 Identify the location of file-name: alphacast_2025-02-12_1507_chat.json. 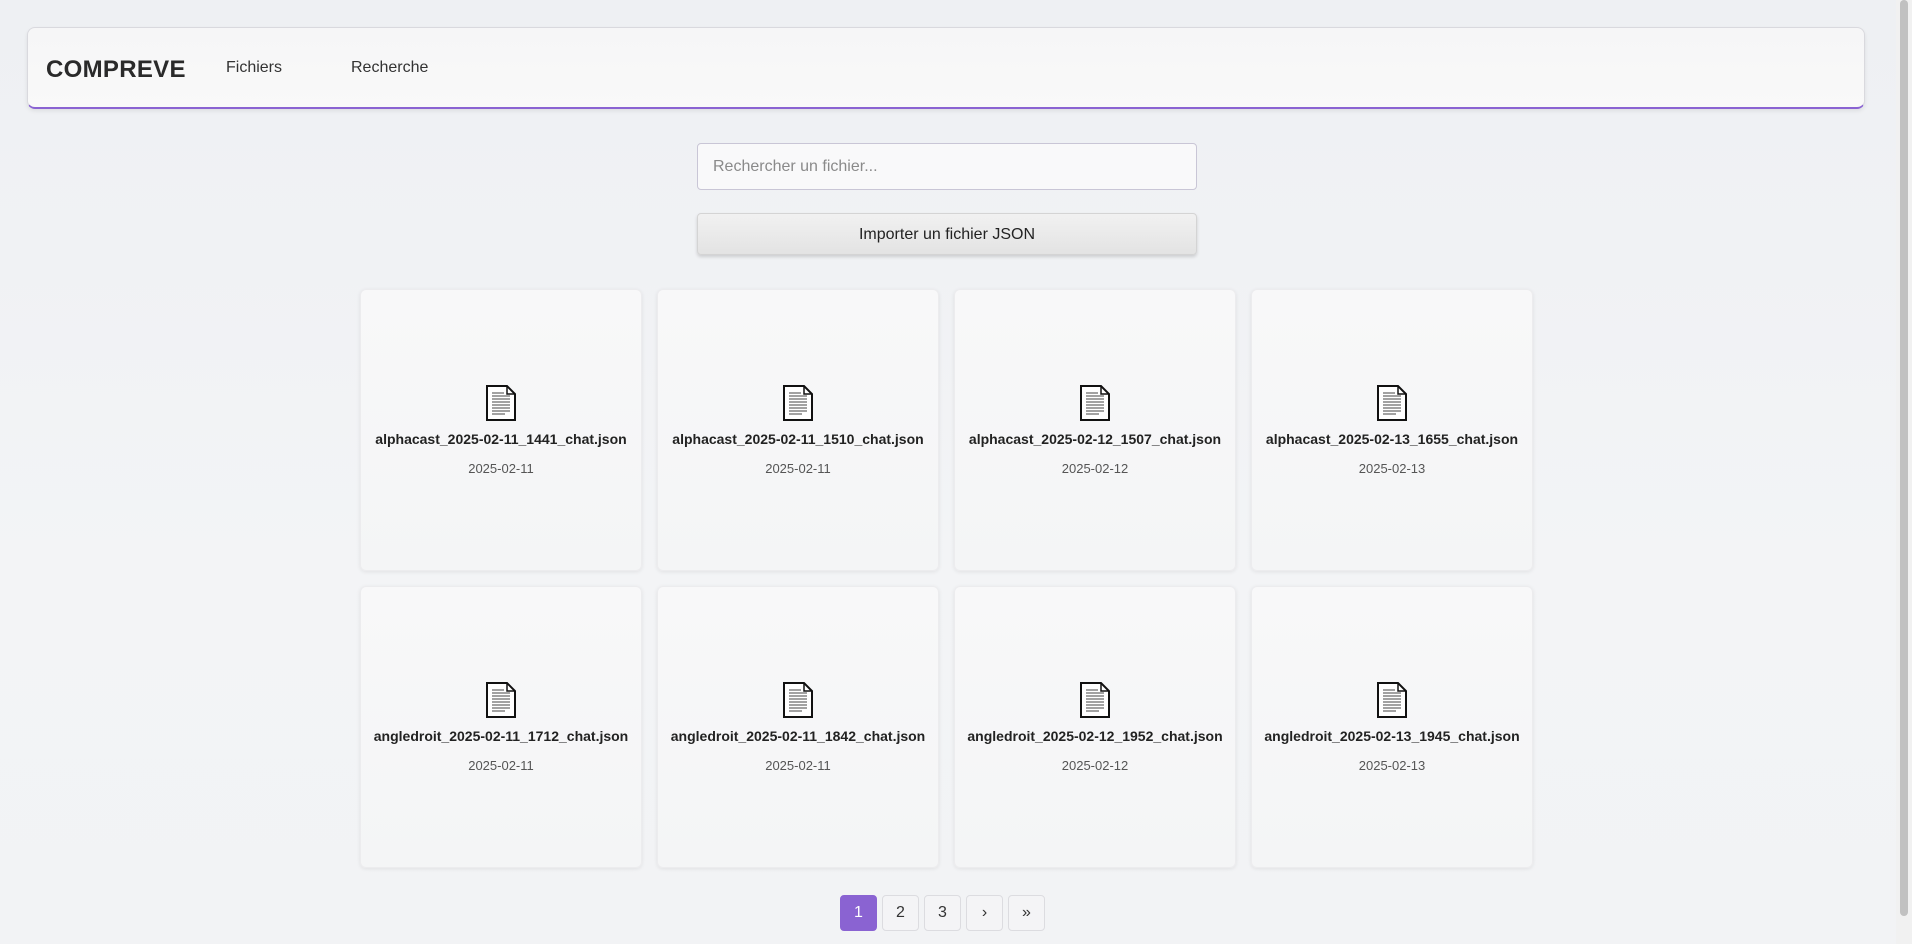
(1095, 438).